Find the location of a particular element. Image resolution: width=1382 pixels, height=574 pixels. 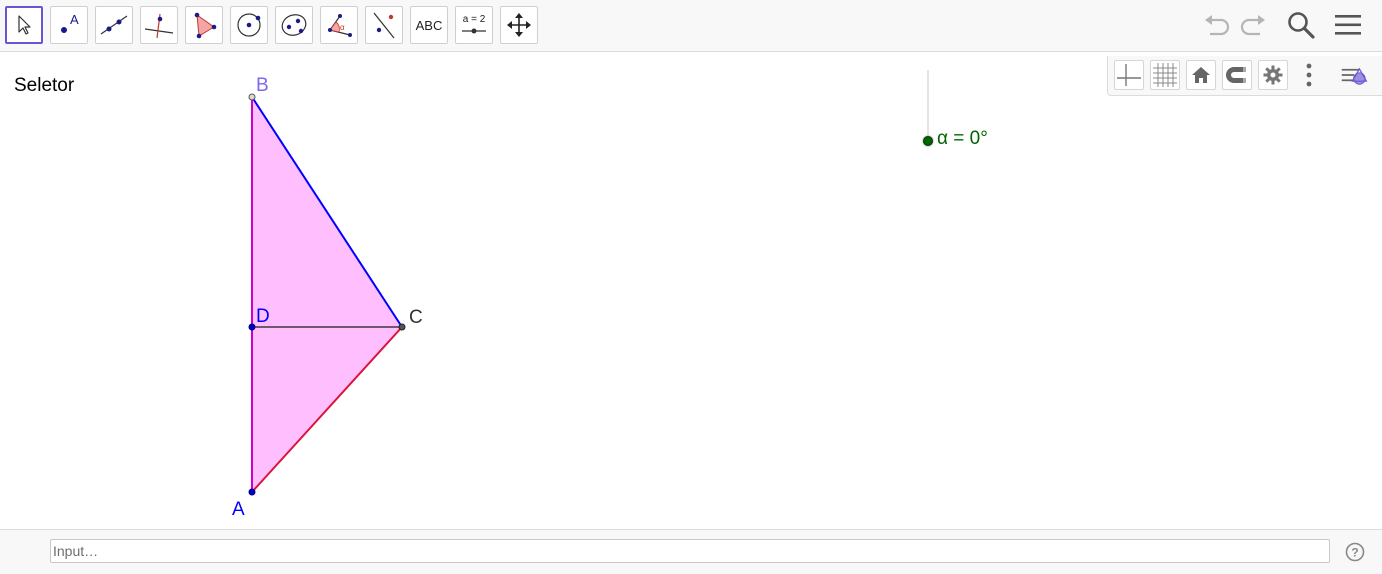

perpendicular-line-icon is located at coordinates (159, 26).